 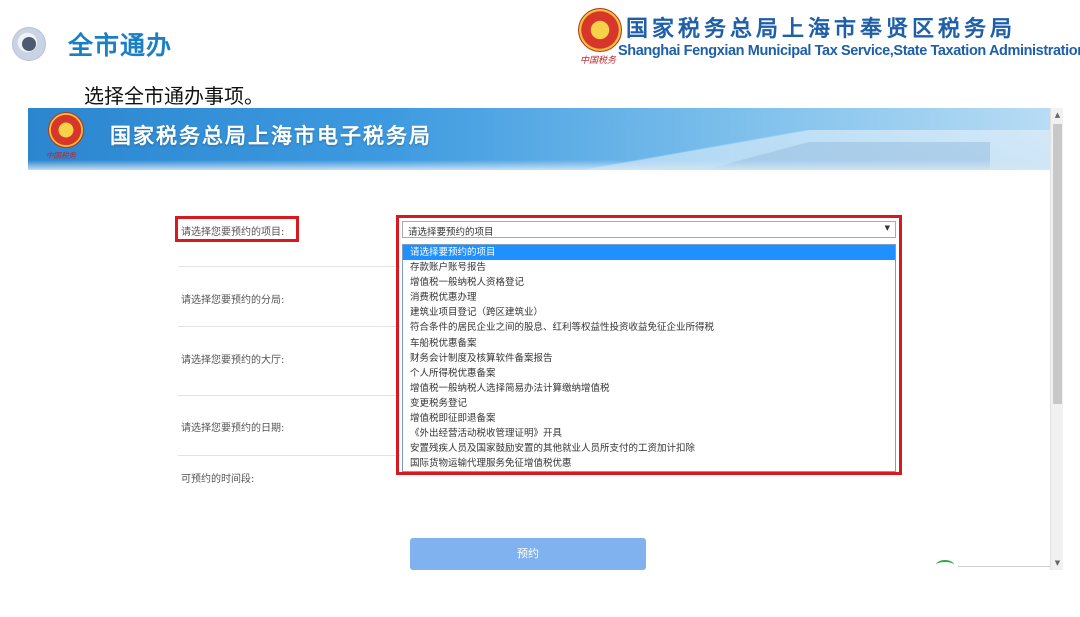 What do you see at coordinates (233, 300) in the screenshot?
I see `branch-label: 请选择您要预约的分局:` at bounding box center [233, 300].